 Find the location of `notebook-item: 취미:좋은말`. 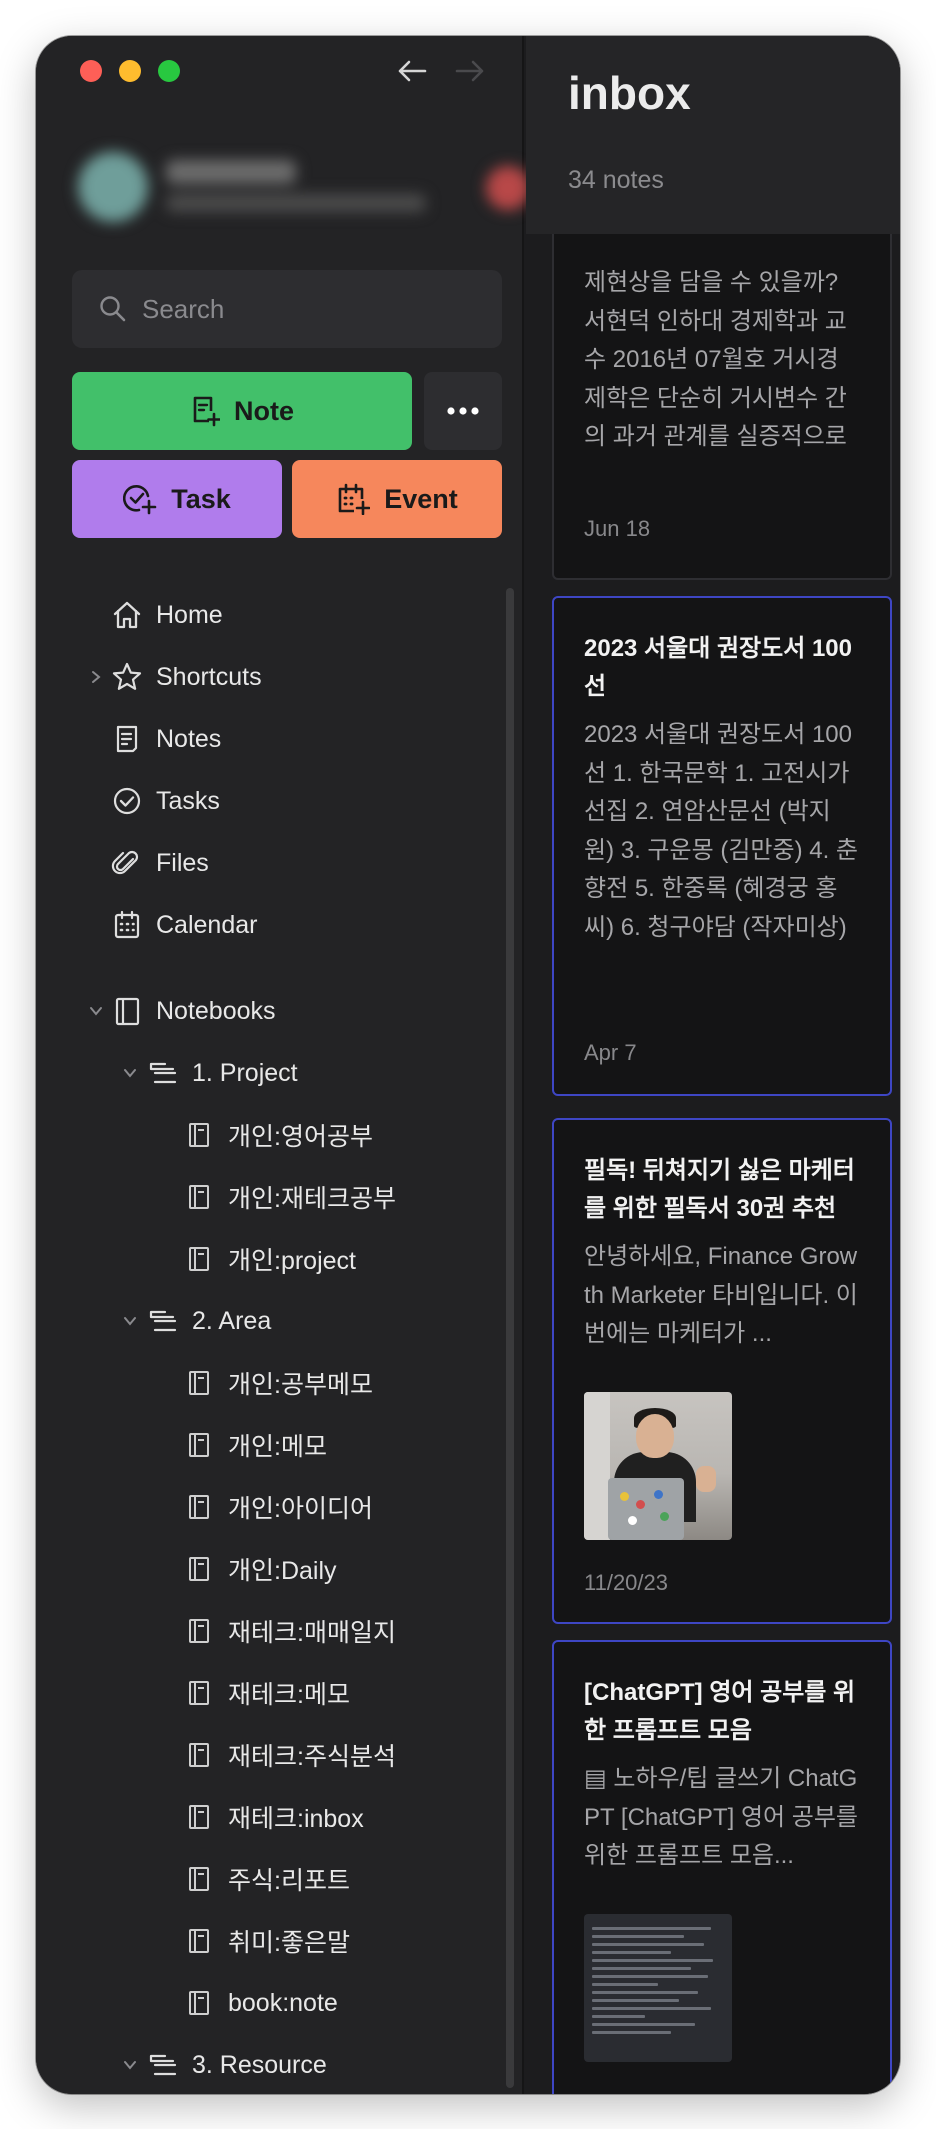

notebook-item: 취미:좋은말 is located at coordinates (271, 1941).